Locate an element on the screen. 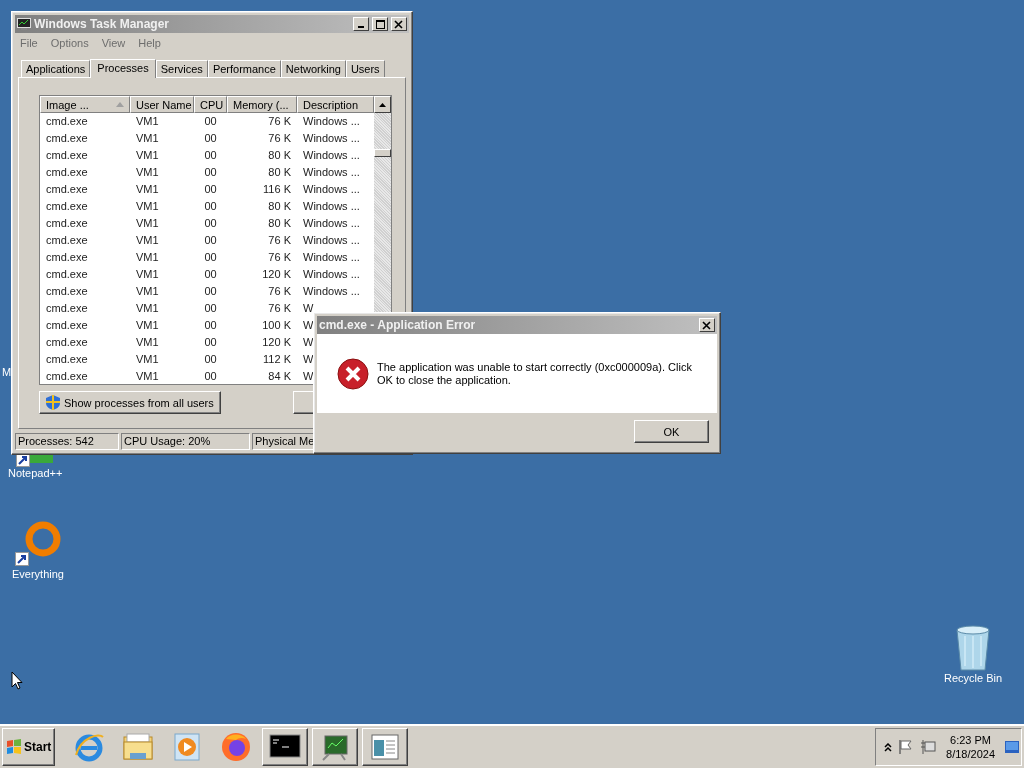 The image size is (1024, 768). error-icon is located at coordinates (353, 373).